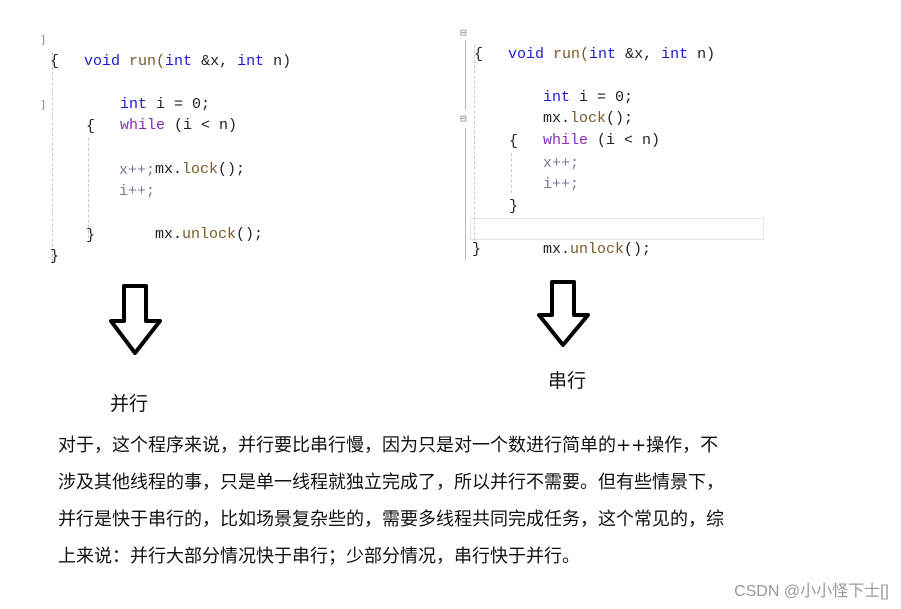 This screenshot has width=901, height=609. I want to click on watermark: CSDN @小小怪下士[], so click(811, 591).